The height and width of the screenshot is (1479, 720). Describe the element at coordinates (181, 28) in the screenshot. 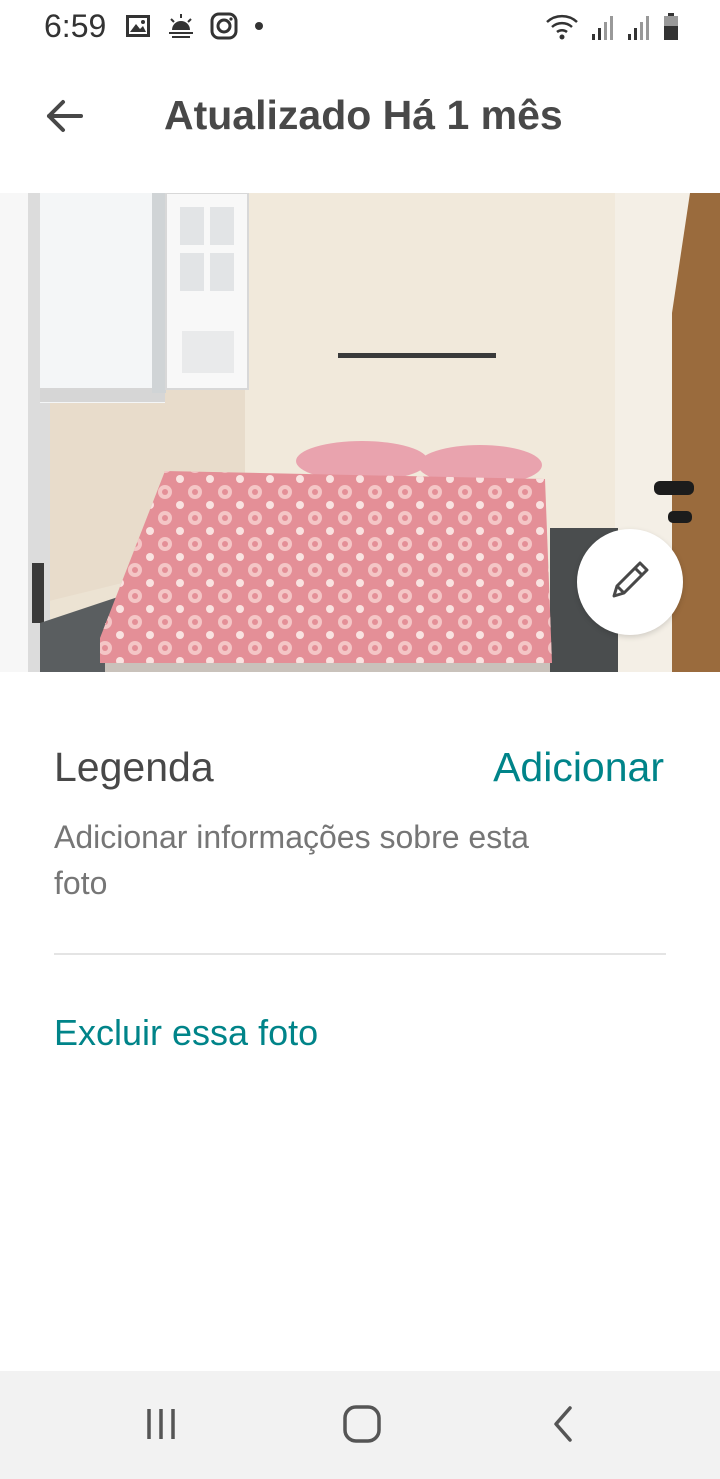

I see `weather-icon` at that location.